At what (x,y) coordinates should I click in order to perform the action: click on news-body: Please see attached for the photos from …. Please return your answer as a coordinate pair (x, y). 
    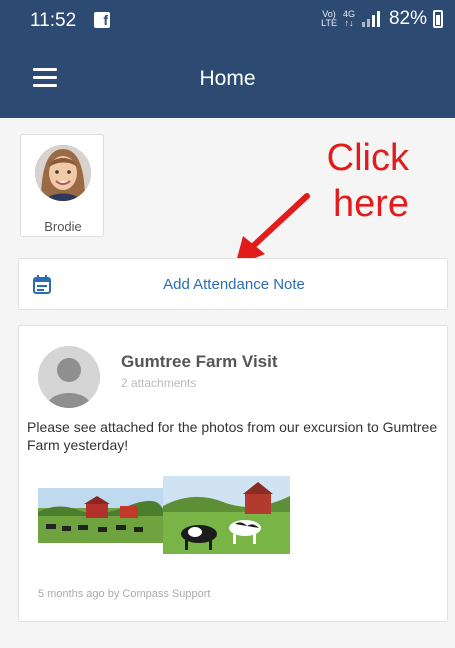
    Looking at the image, I should click on (232, 436).